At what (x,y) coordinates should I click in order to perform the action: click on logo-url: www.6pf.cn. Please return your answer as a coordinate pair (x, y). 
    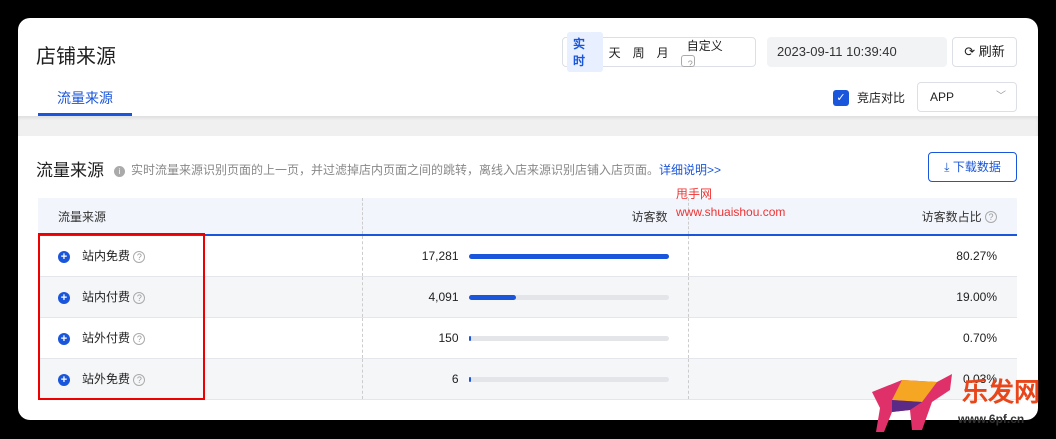
    Looking at the image, I should click on (991, 419).